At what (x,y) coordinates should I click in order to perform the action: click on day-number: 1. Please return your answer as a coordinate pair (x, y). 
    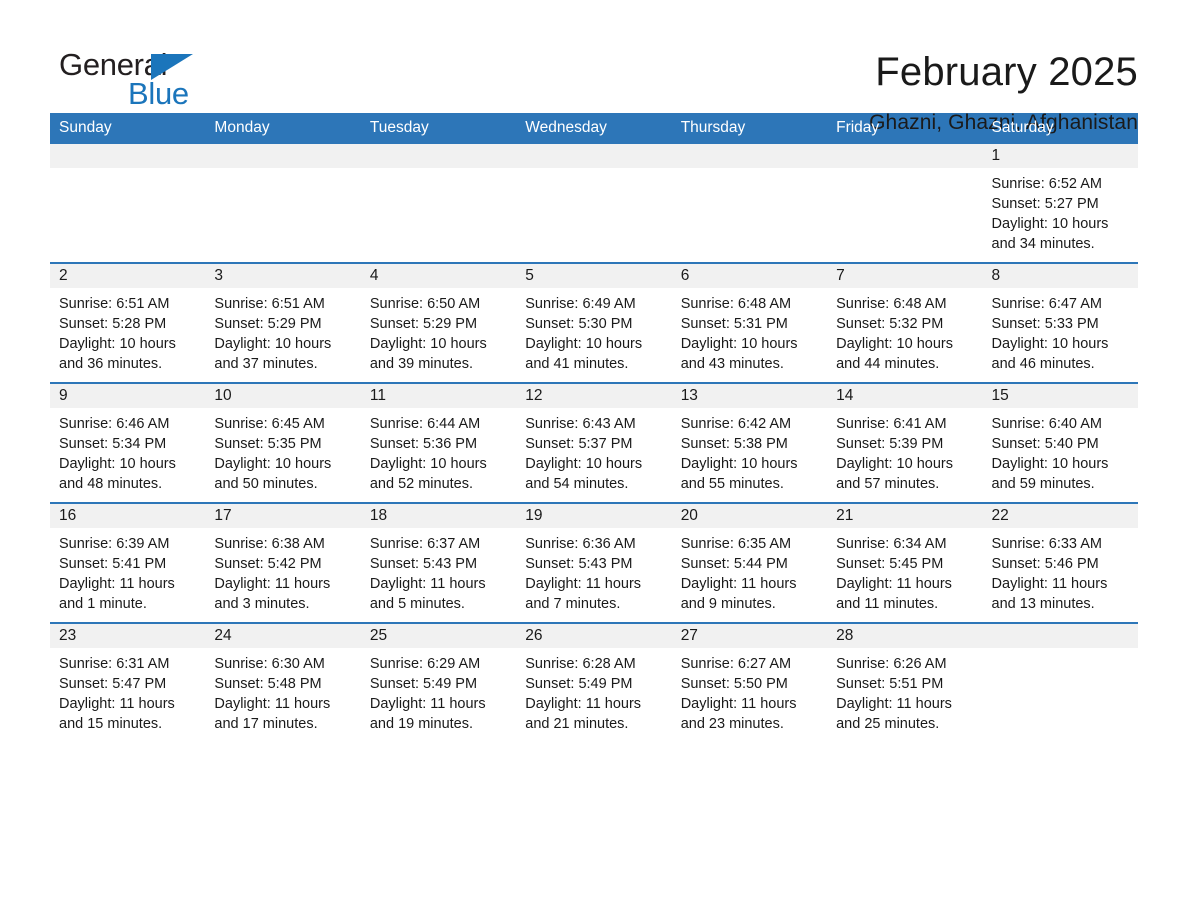
    Looking at the image, I should click on (1060, 156).